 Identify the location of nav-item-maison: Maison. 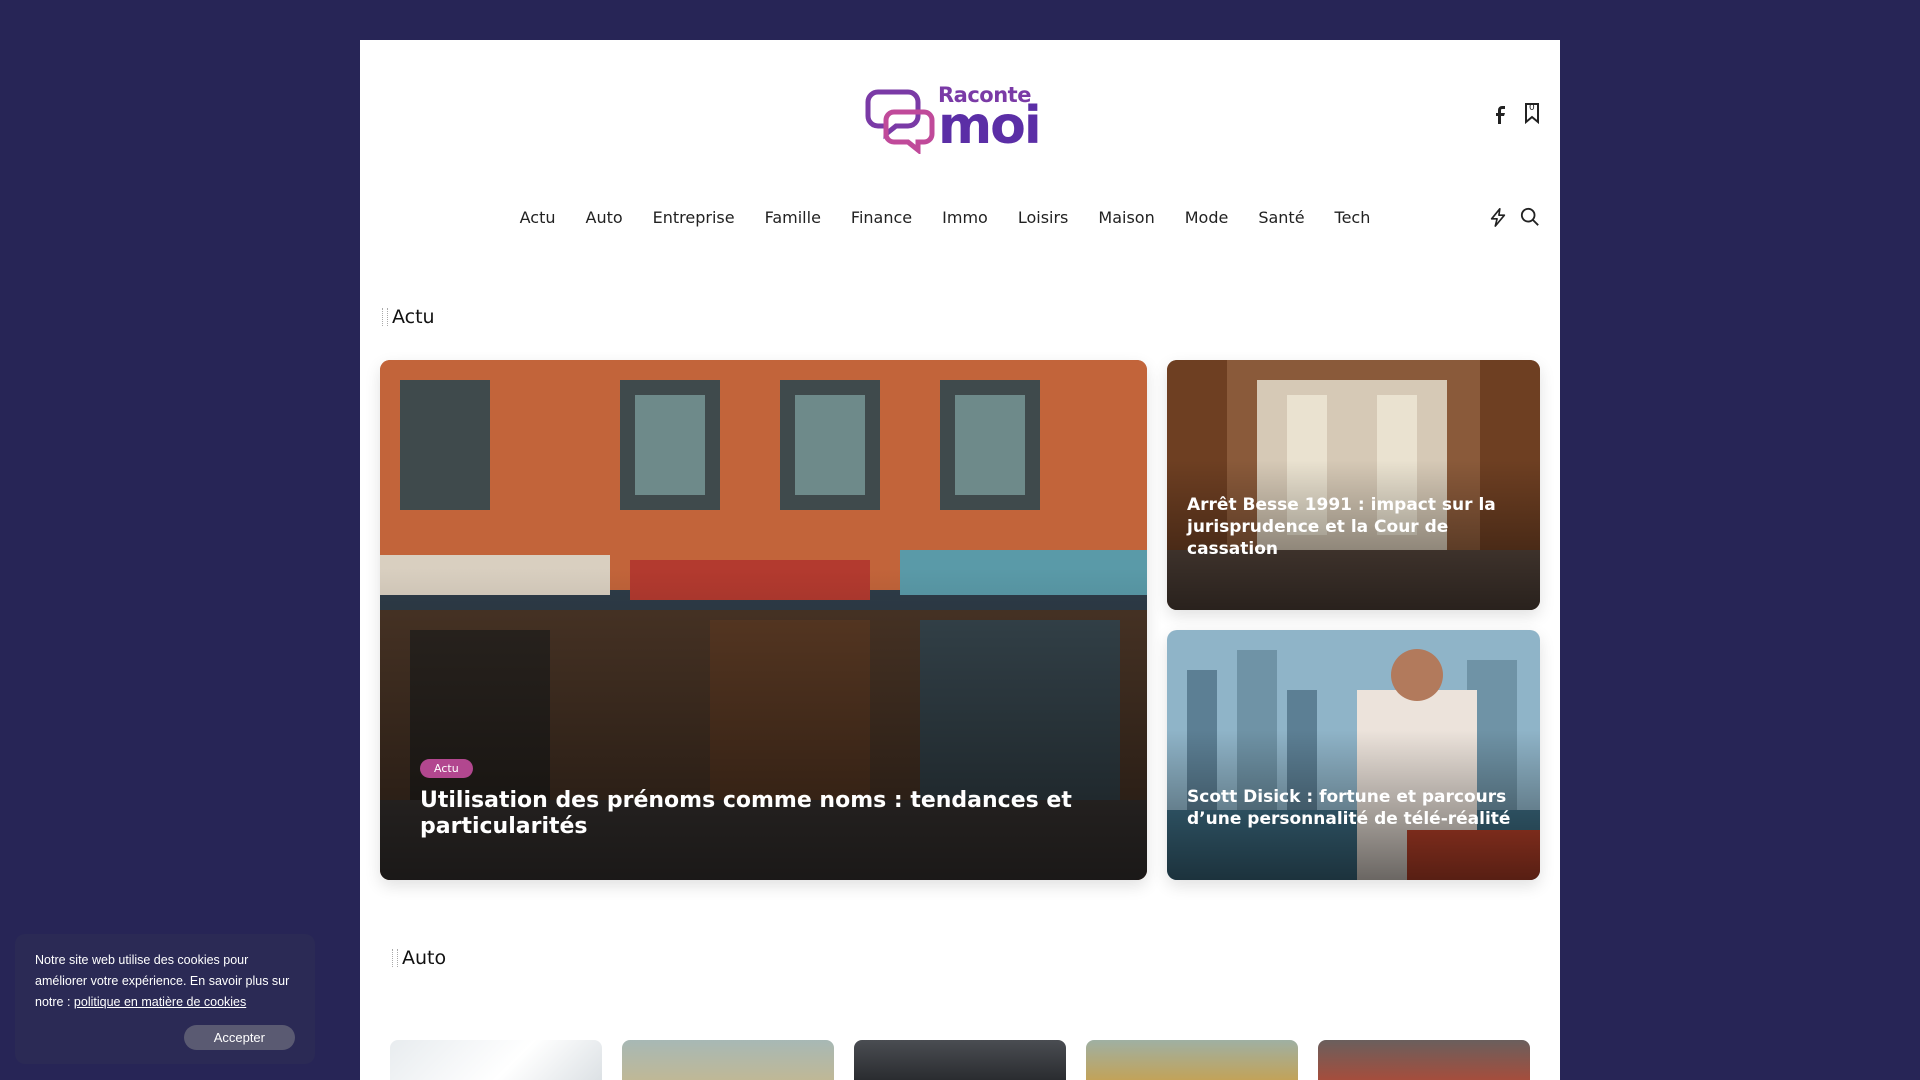
(1126, 217).